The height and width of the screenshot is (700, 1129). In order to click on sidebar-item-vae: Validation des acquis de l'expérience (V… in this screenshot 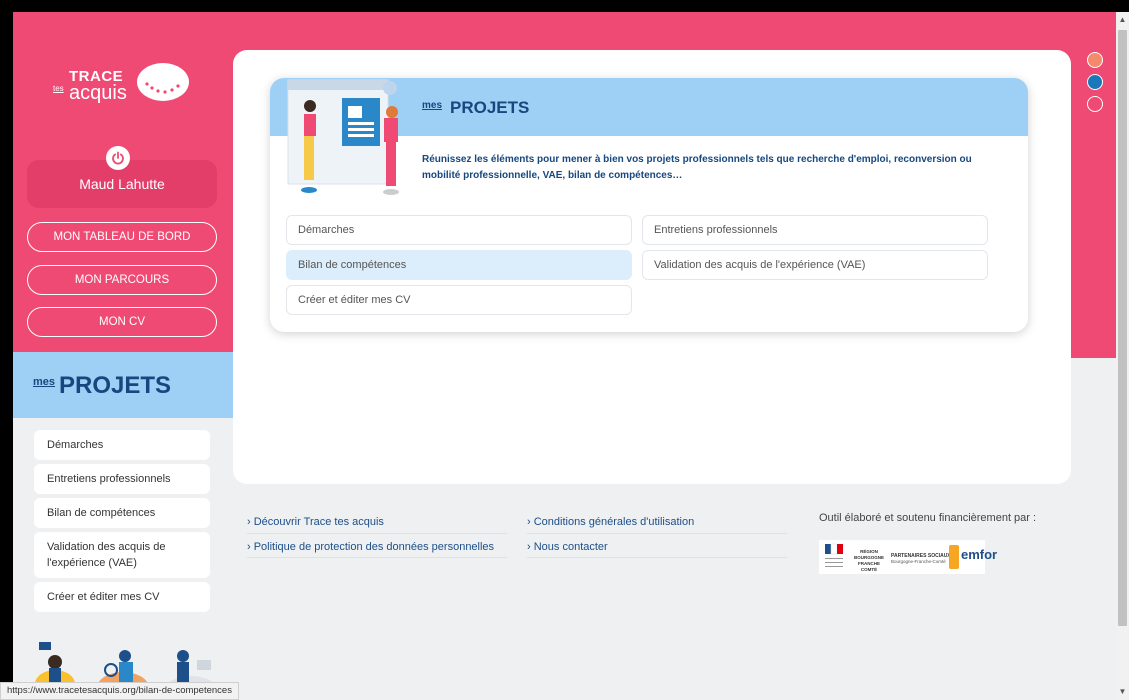, I will do `click(122, 555)`.